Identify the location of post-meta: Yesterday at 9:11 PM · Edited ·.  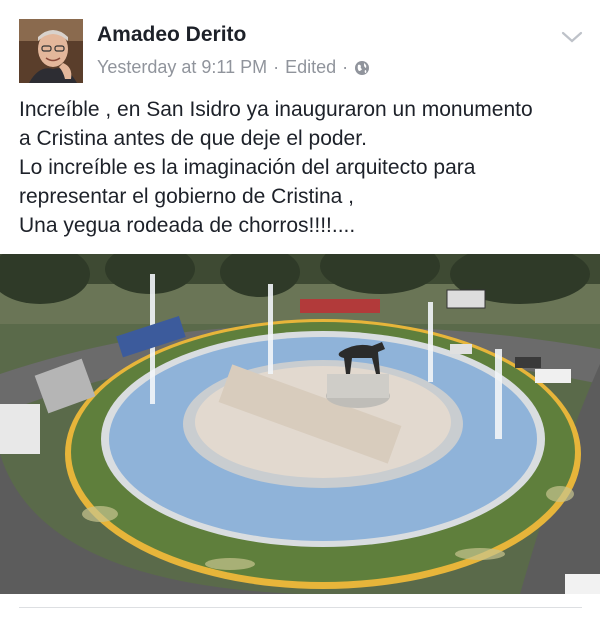
(233, 67).